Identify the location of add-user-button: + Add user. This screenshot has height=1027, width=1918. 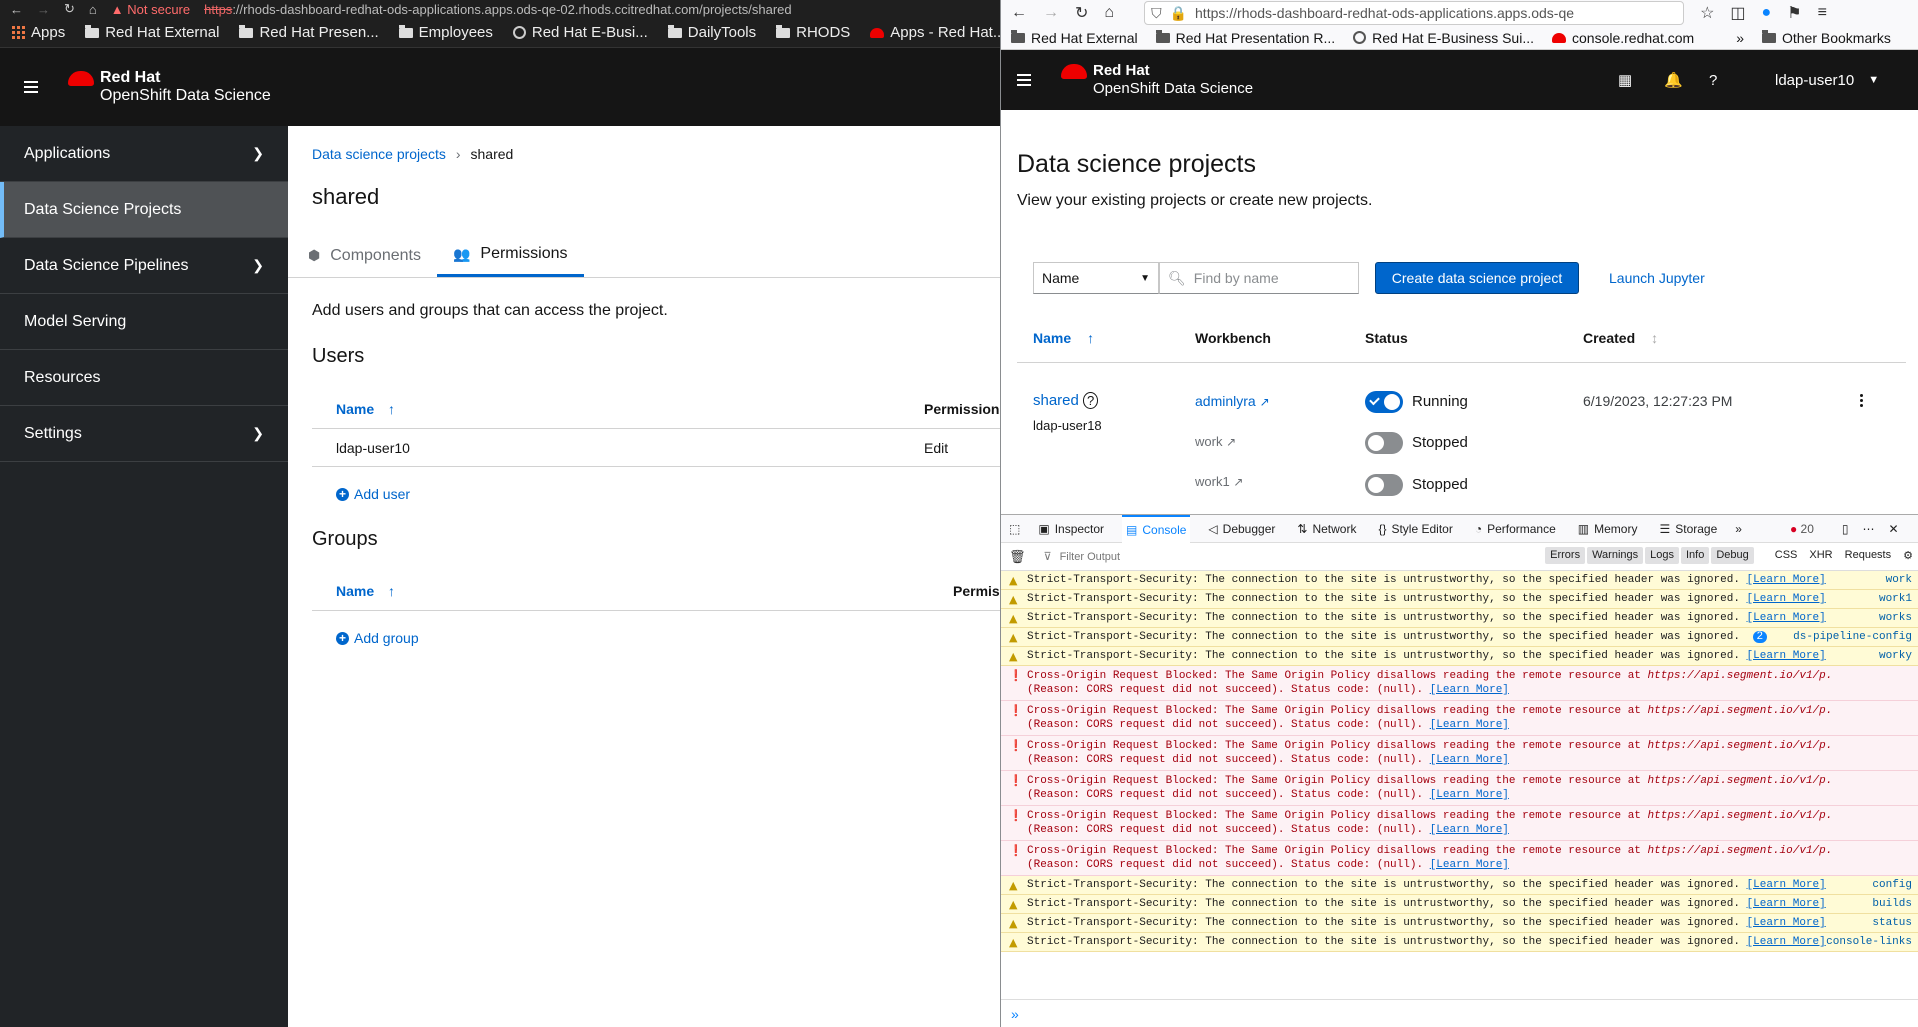
(373, 494).